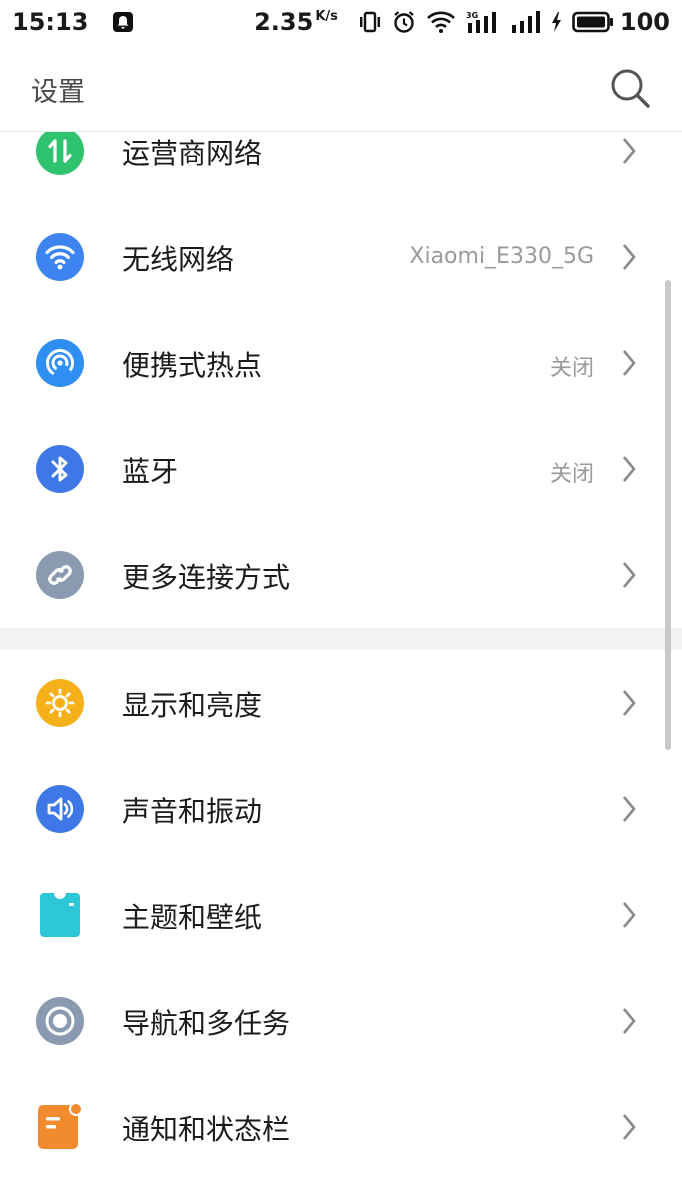  Describe the element at coordinates (593, 22) in the screenshot. I see `battery-icon` at that location.